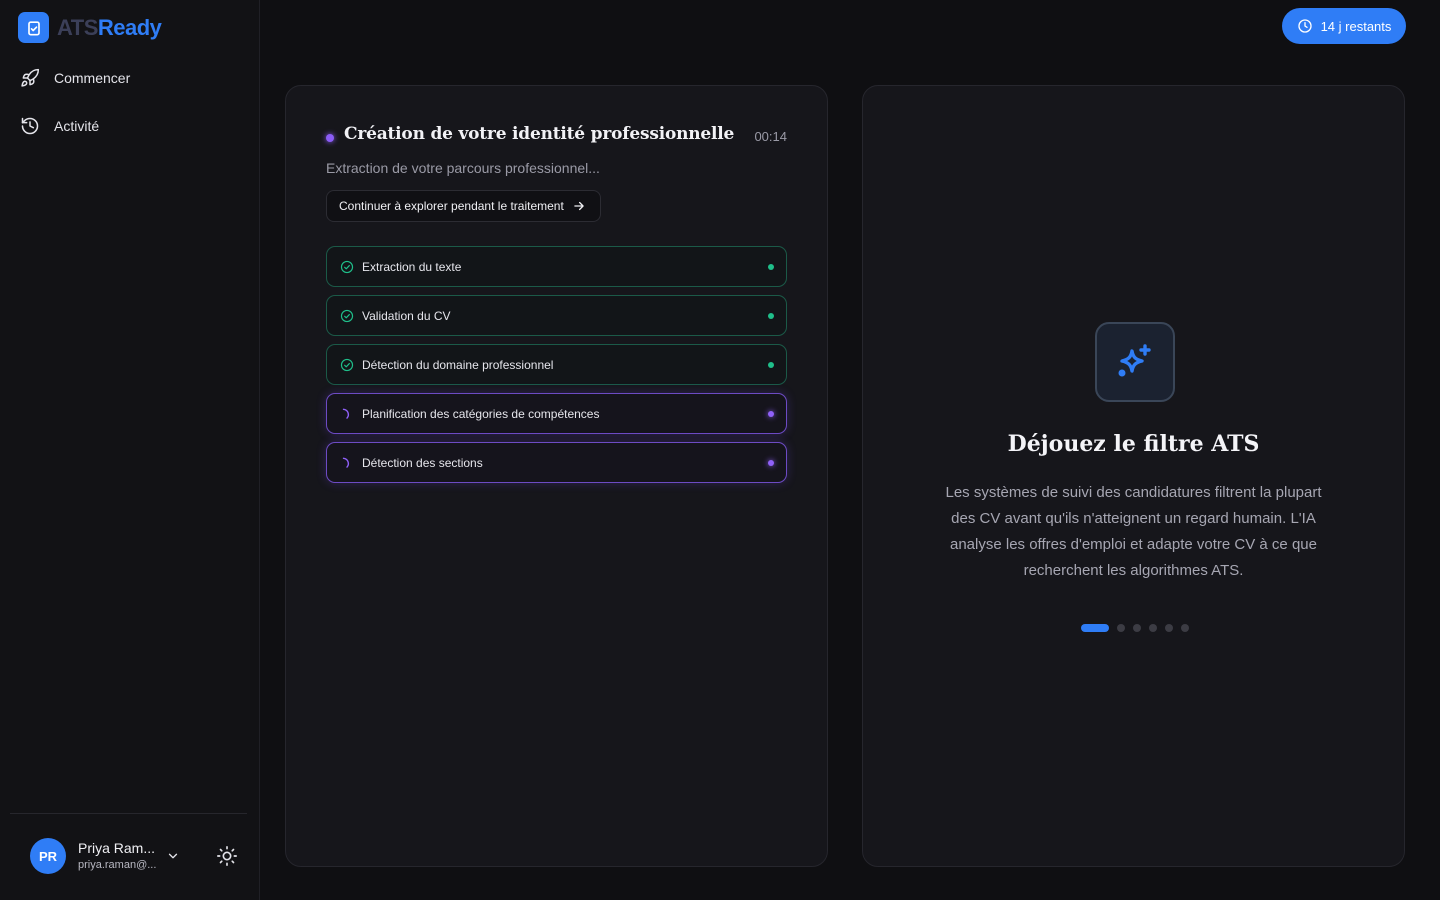 Image resolution: width=1440 pixels, height=900 pixels. Describe the element at coordinates (406, 315) in the screenshot. I see `step-label: Validation du CV` at that location.